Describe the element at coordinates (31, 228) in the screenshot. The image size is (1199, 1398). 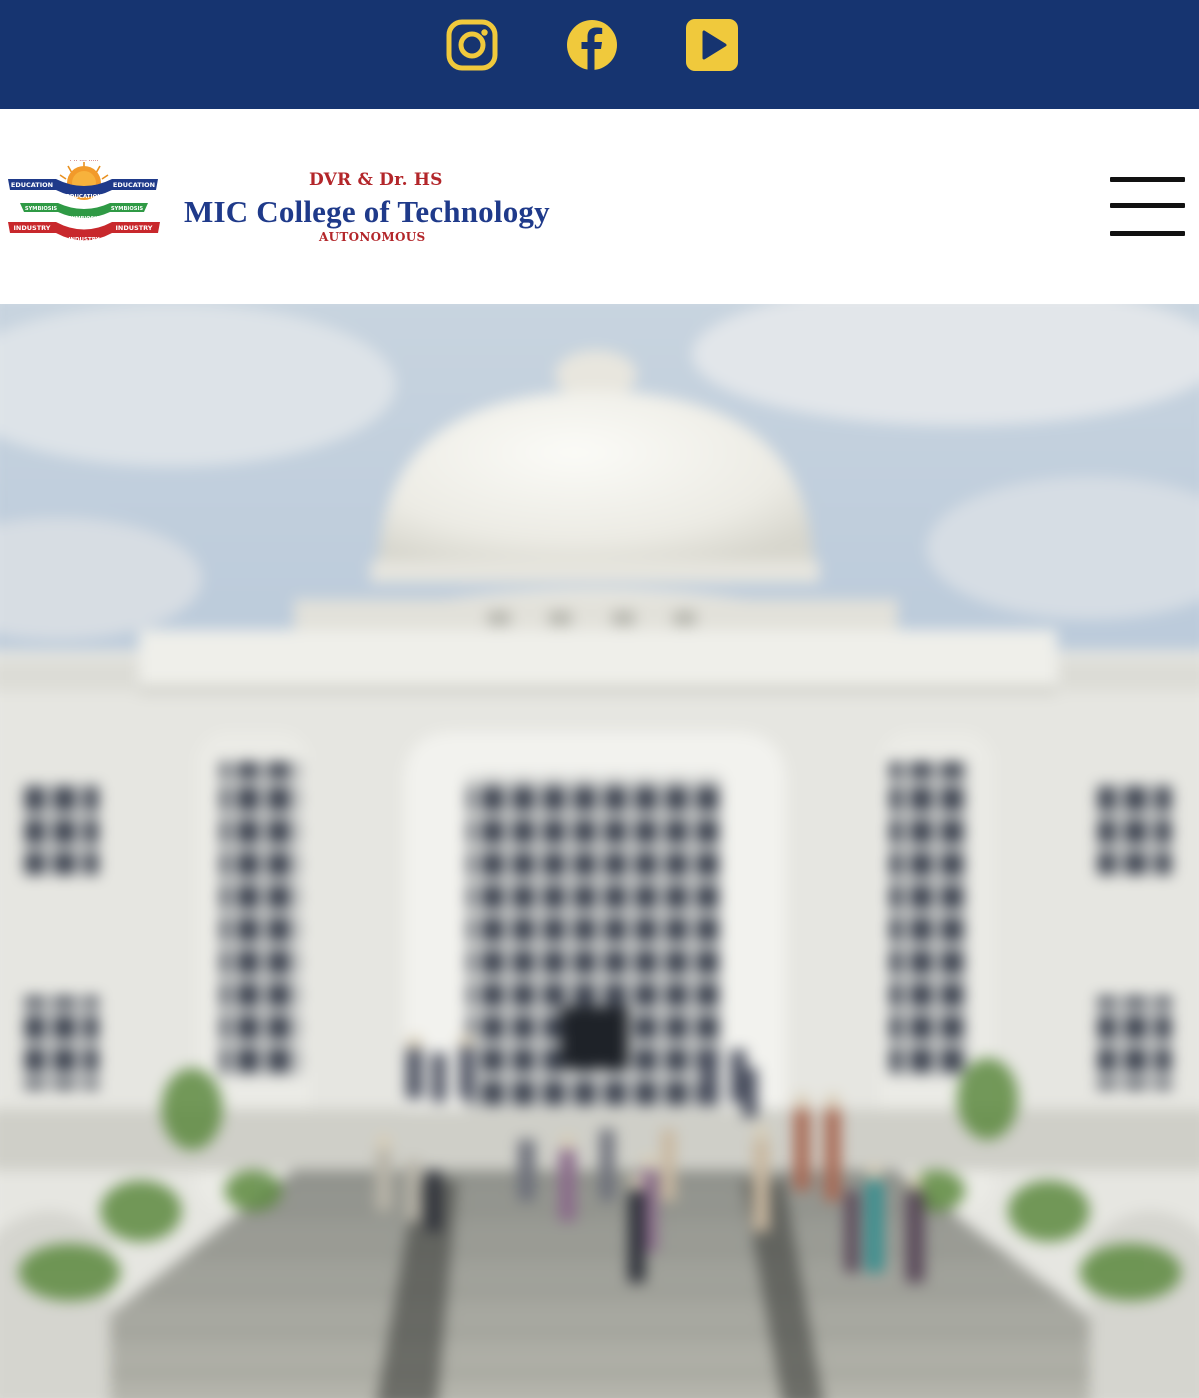
I see `logo-text-industry-left: INDUSTRY` at that location.